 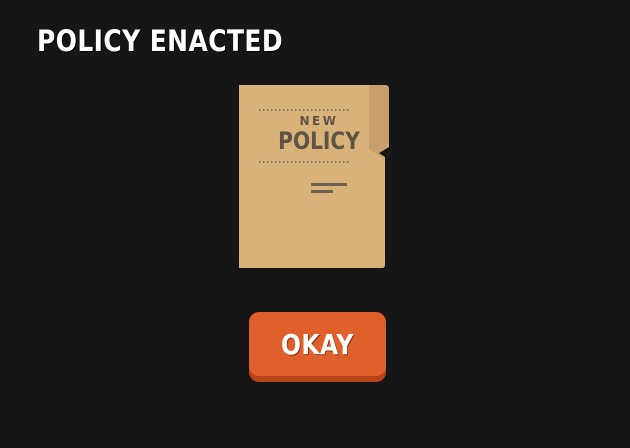 I want to click on policy-folder-icon: NEW POLICY, so click(x=314, y=177).